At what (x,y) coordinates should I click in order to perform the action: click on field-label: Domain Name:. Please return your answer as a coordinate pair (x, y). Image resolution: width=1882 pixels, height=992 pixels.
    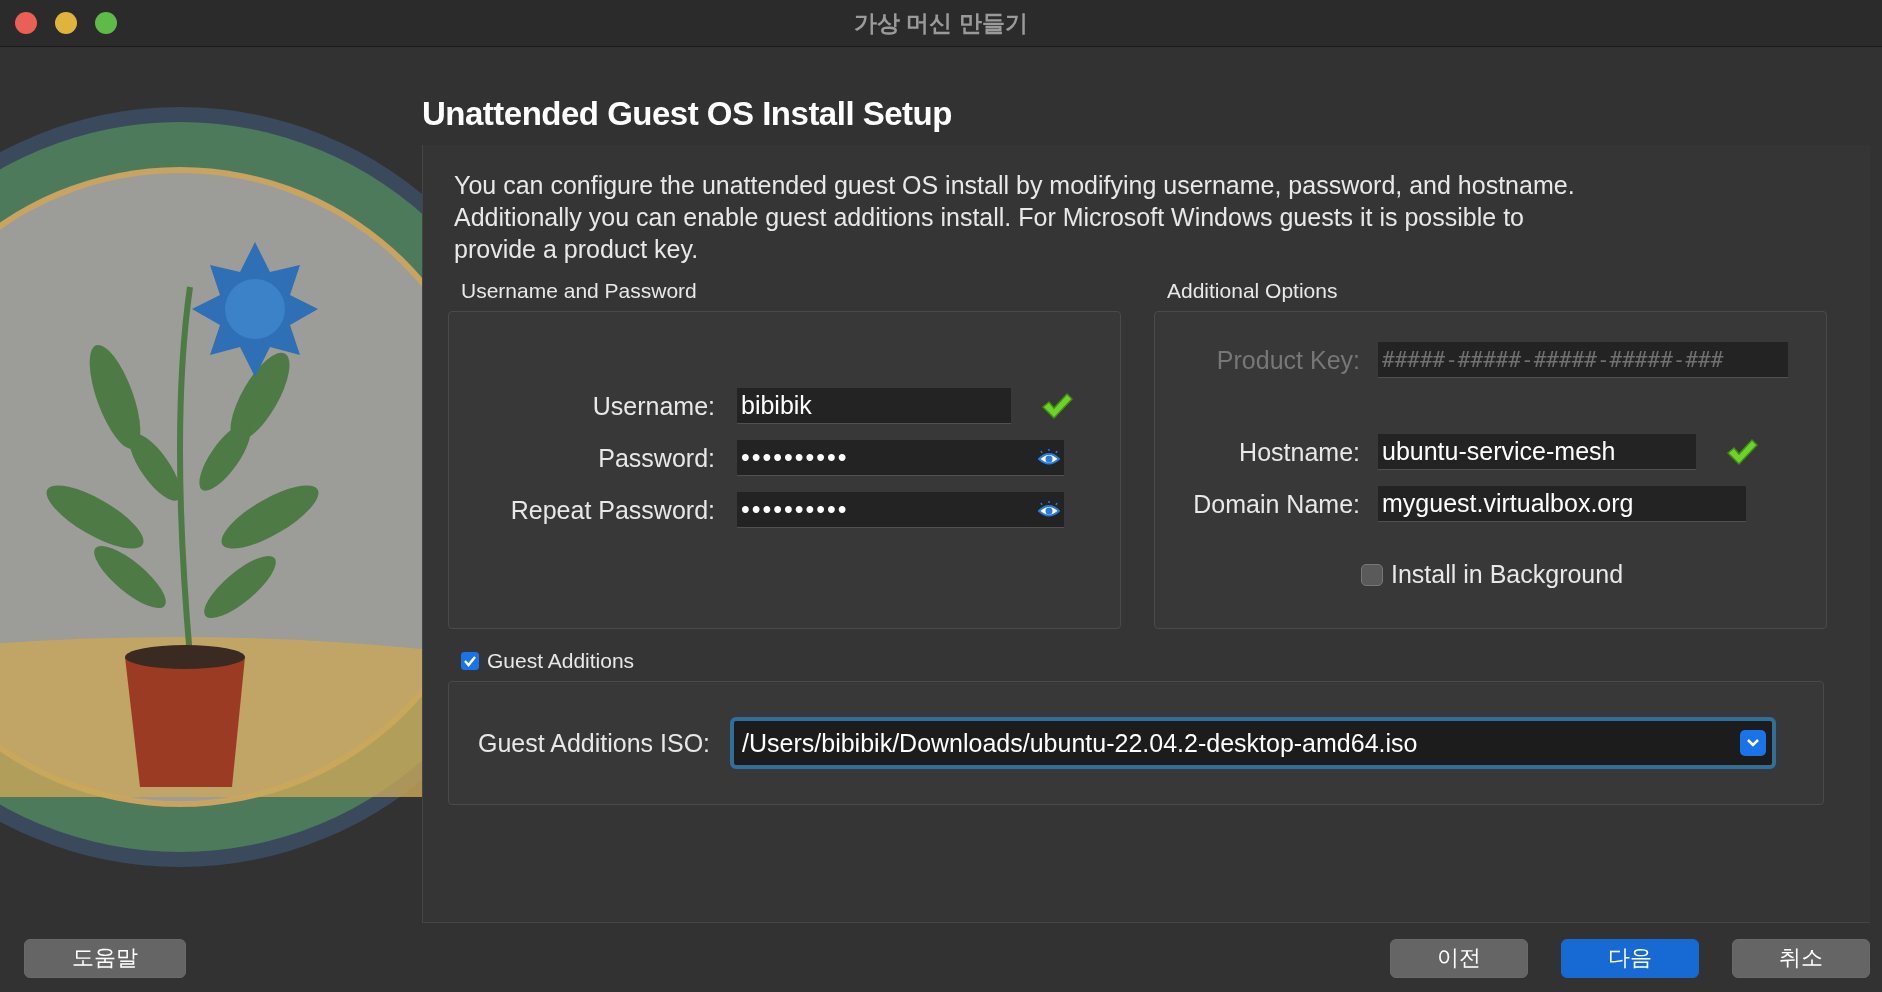
    Looking at the image, I should click on (1276, 504).